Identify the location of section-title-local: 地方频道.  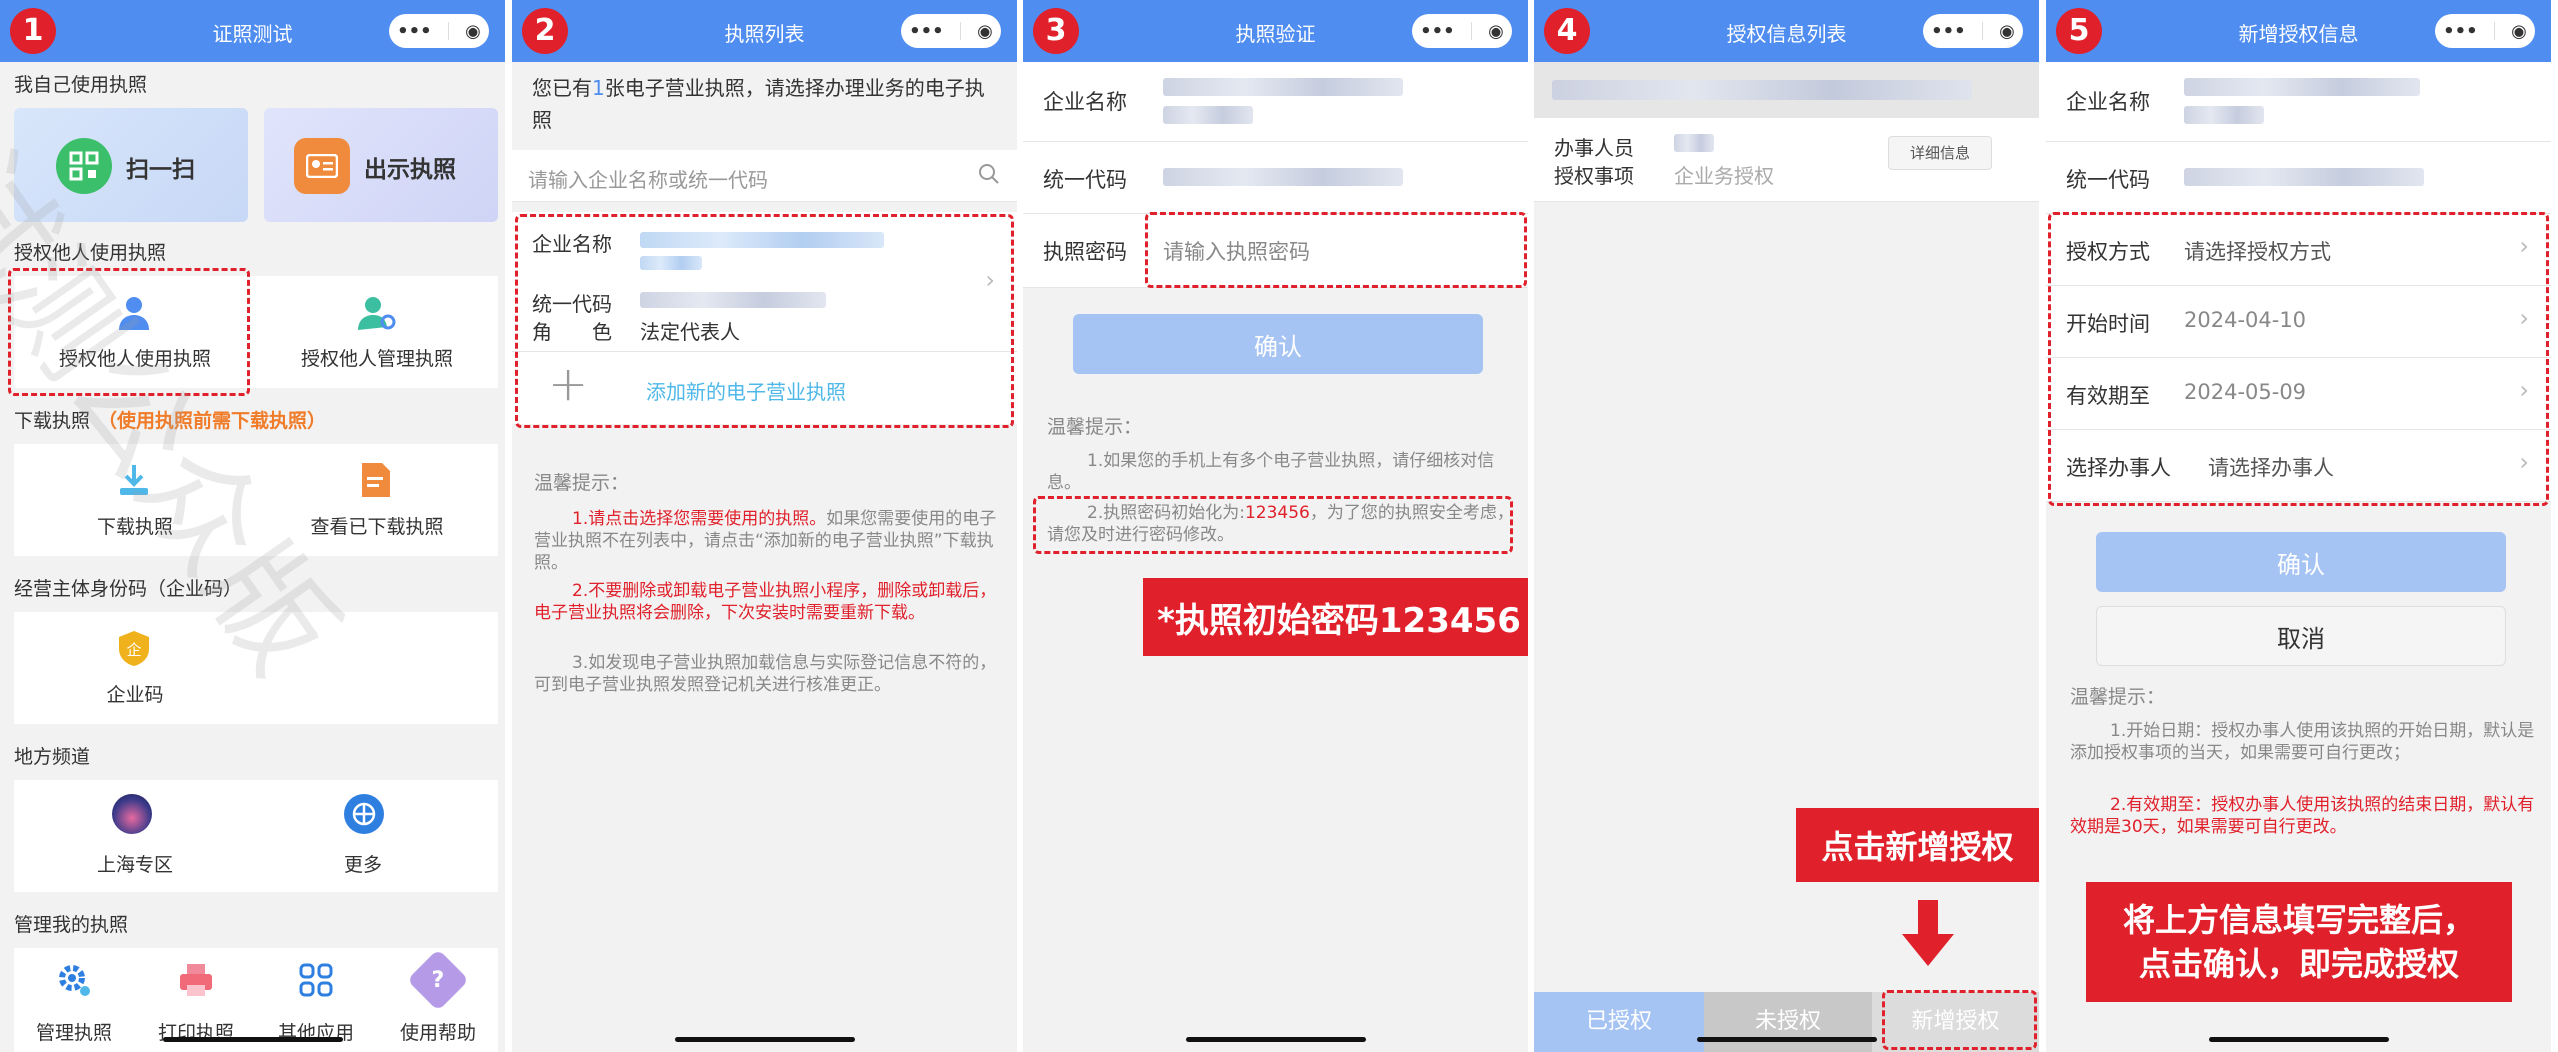
(52, 757).